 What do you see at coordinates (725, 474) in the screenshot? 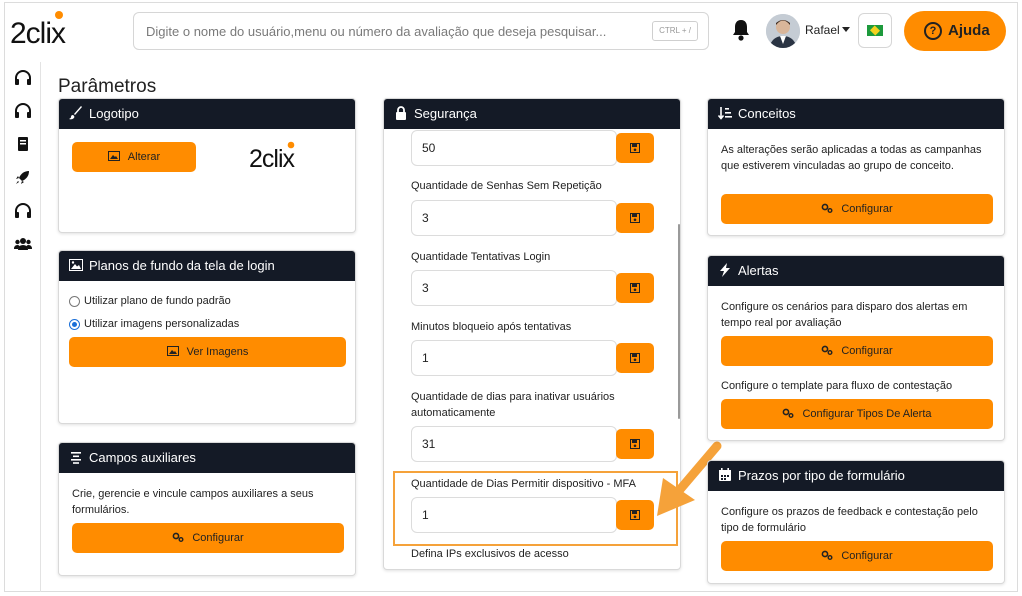
I see `calendar-icon` at bounding box center [725, 474].